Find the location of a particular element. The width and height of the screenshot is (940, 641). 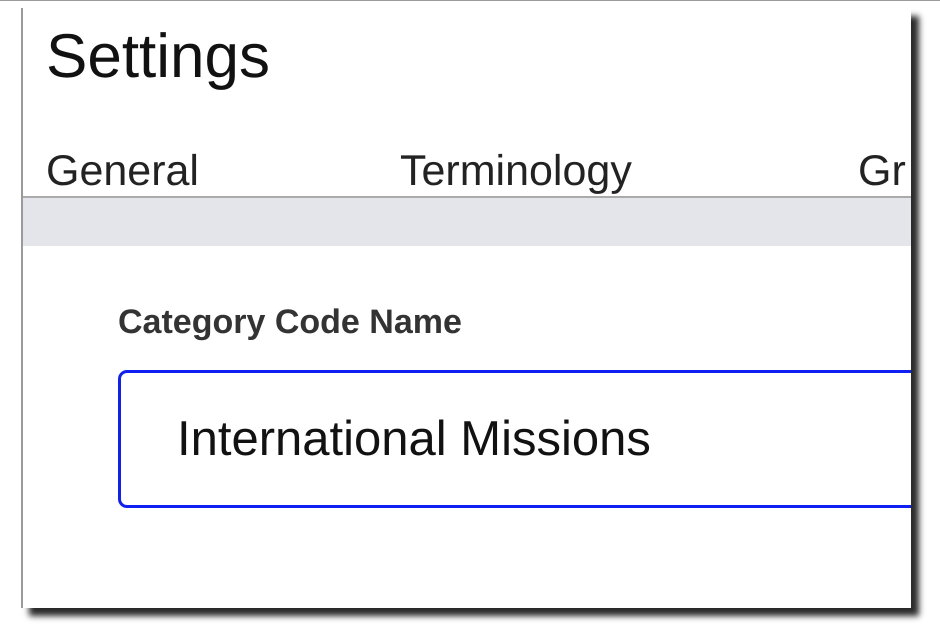

tab: Gr is located at coordinates (882, 171).